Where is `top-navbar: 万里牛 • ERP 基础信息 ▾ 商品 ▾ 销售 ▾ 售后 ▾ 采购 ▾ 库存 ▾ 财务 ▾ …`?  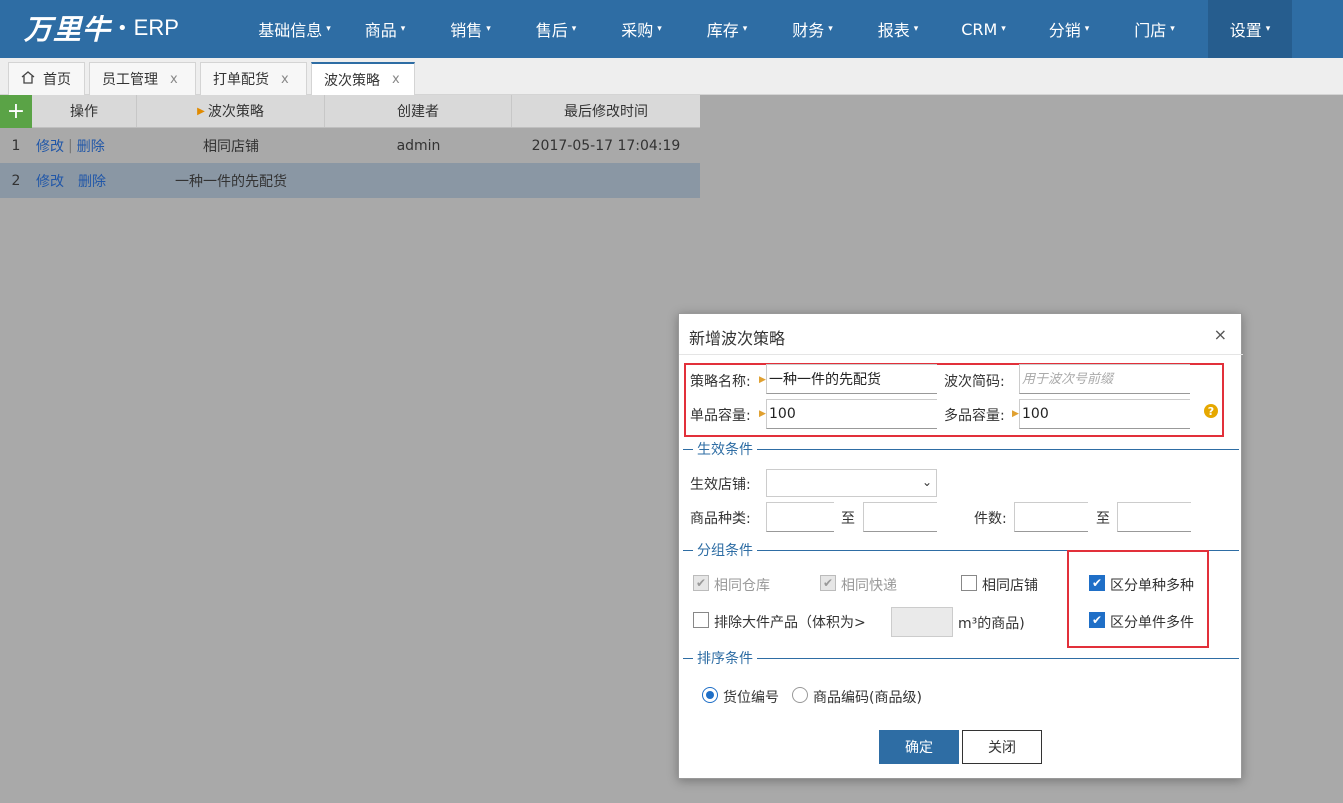
top-navbar: 万里牛 • ERP 基础信息 ▾ 商品 ▾ 销售 ▾ 售后 ▾ 采购 ▾ 库存 ▾ 财务 ▾ … is located at coordinates (671, 29).